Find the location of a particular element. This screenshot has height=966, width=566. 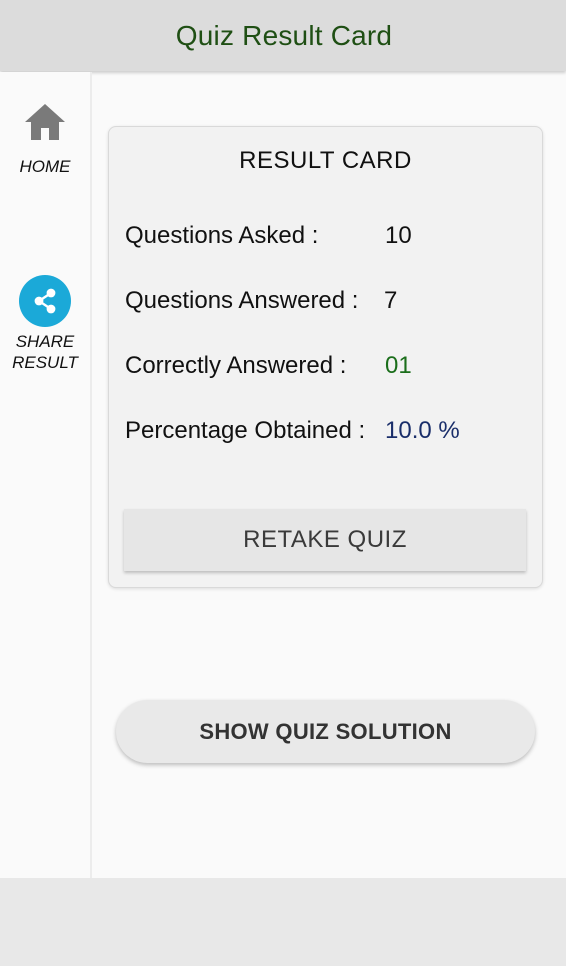

share-label-line2: RESULT is located at coordinates (45, 362).